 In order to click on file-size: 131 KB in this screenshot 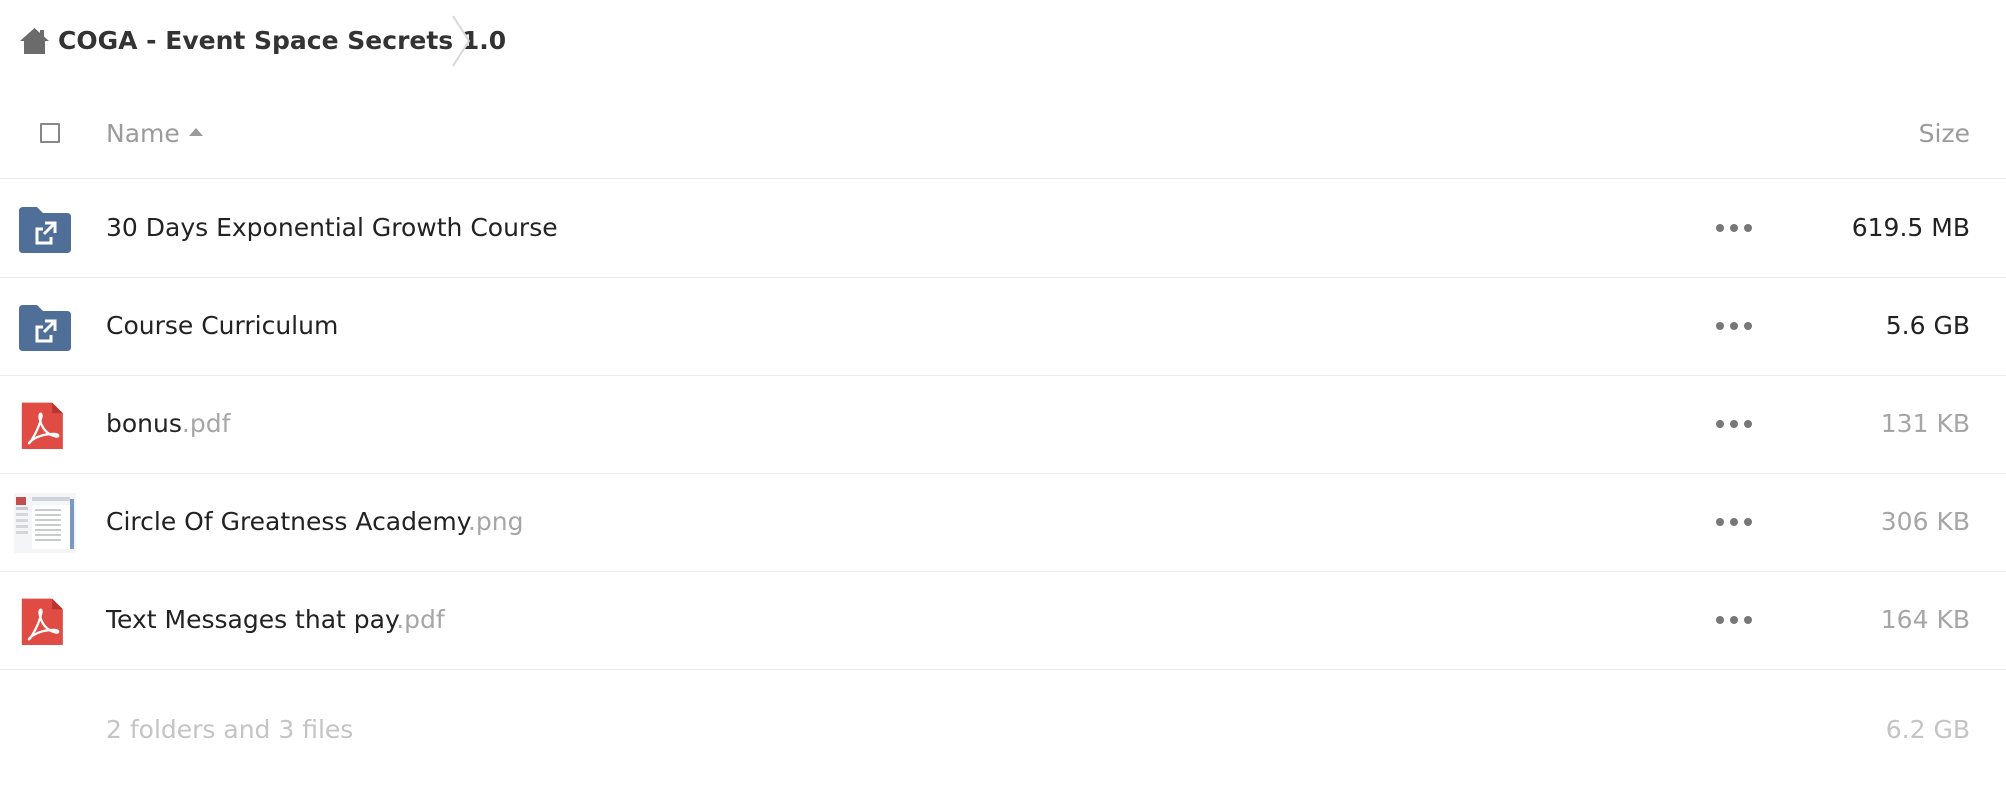, I will do `click(1925, 423)`.